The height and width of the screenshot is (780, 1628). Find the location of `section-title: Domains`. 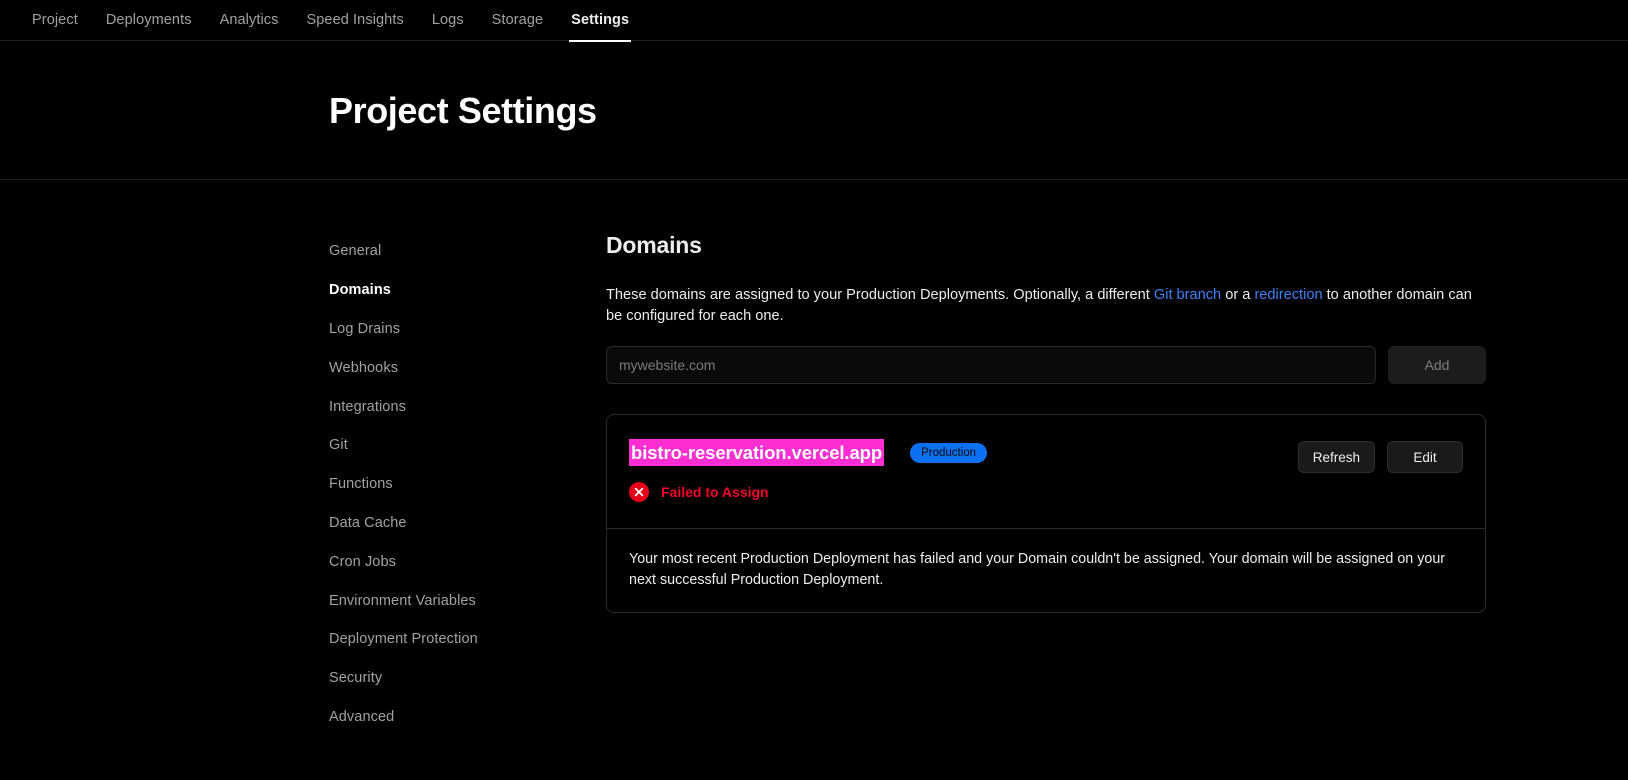

section-title: Domains is located at coordinates (654, 245).